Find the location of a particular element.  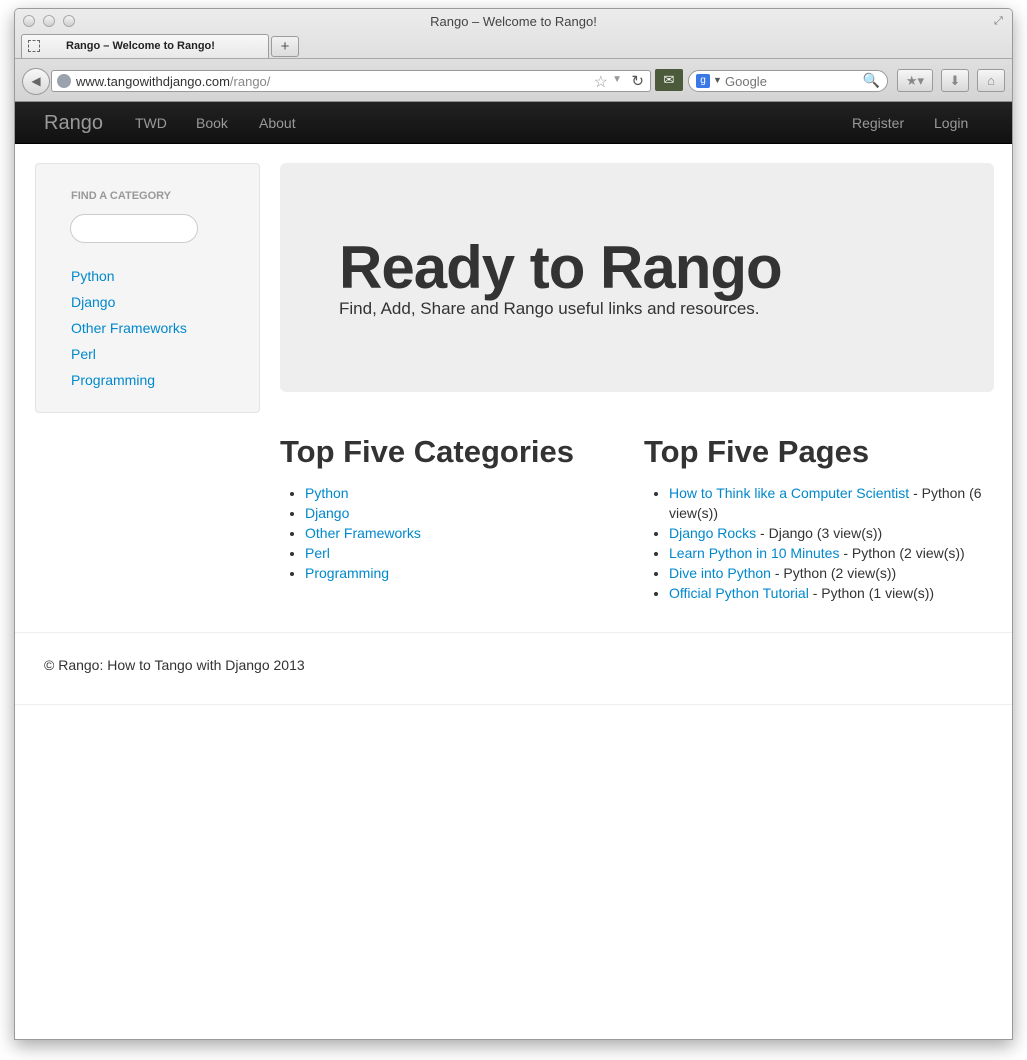

magnifier-icon: 🔍 is located at coordinates (871, 80).